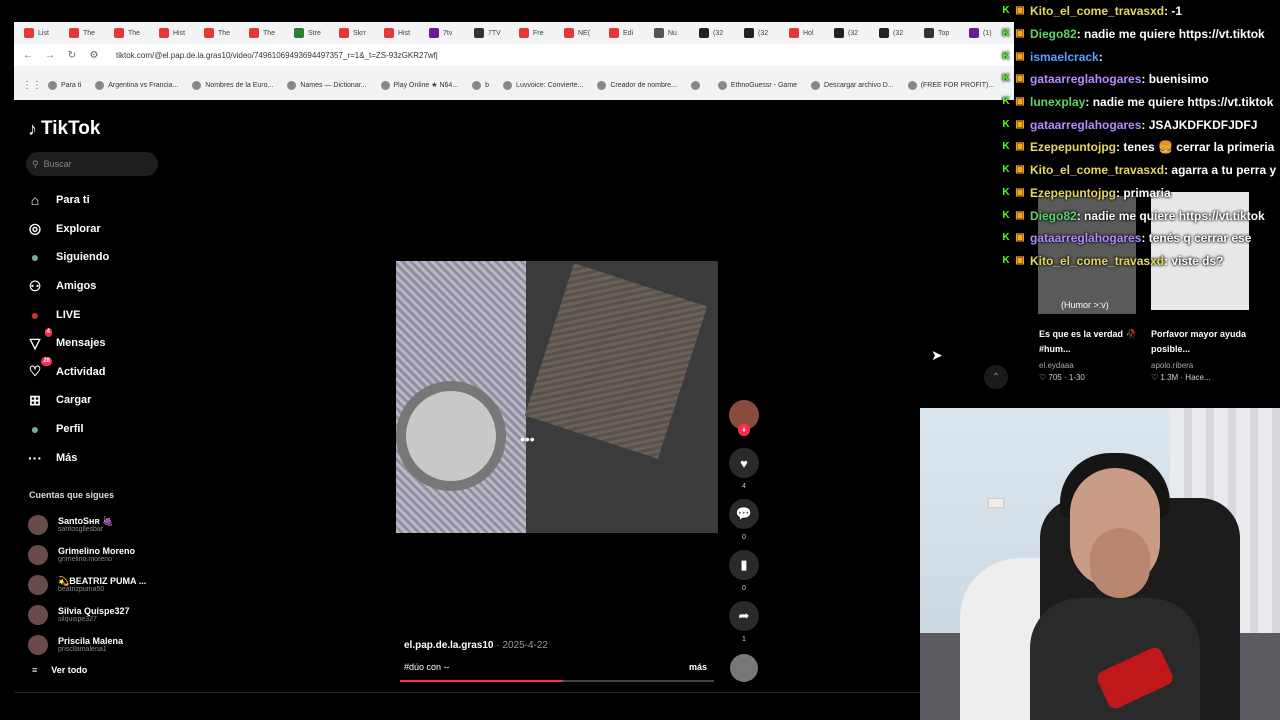  I want to click on sound-avatar, so click(744, 668).